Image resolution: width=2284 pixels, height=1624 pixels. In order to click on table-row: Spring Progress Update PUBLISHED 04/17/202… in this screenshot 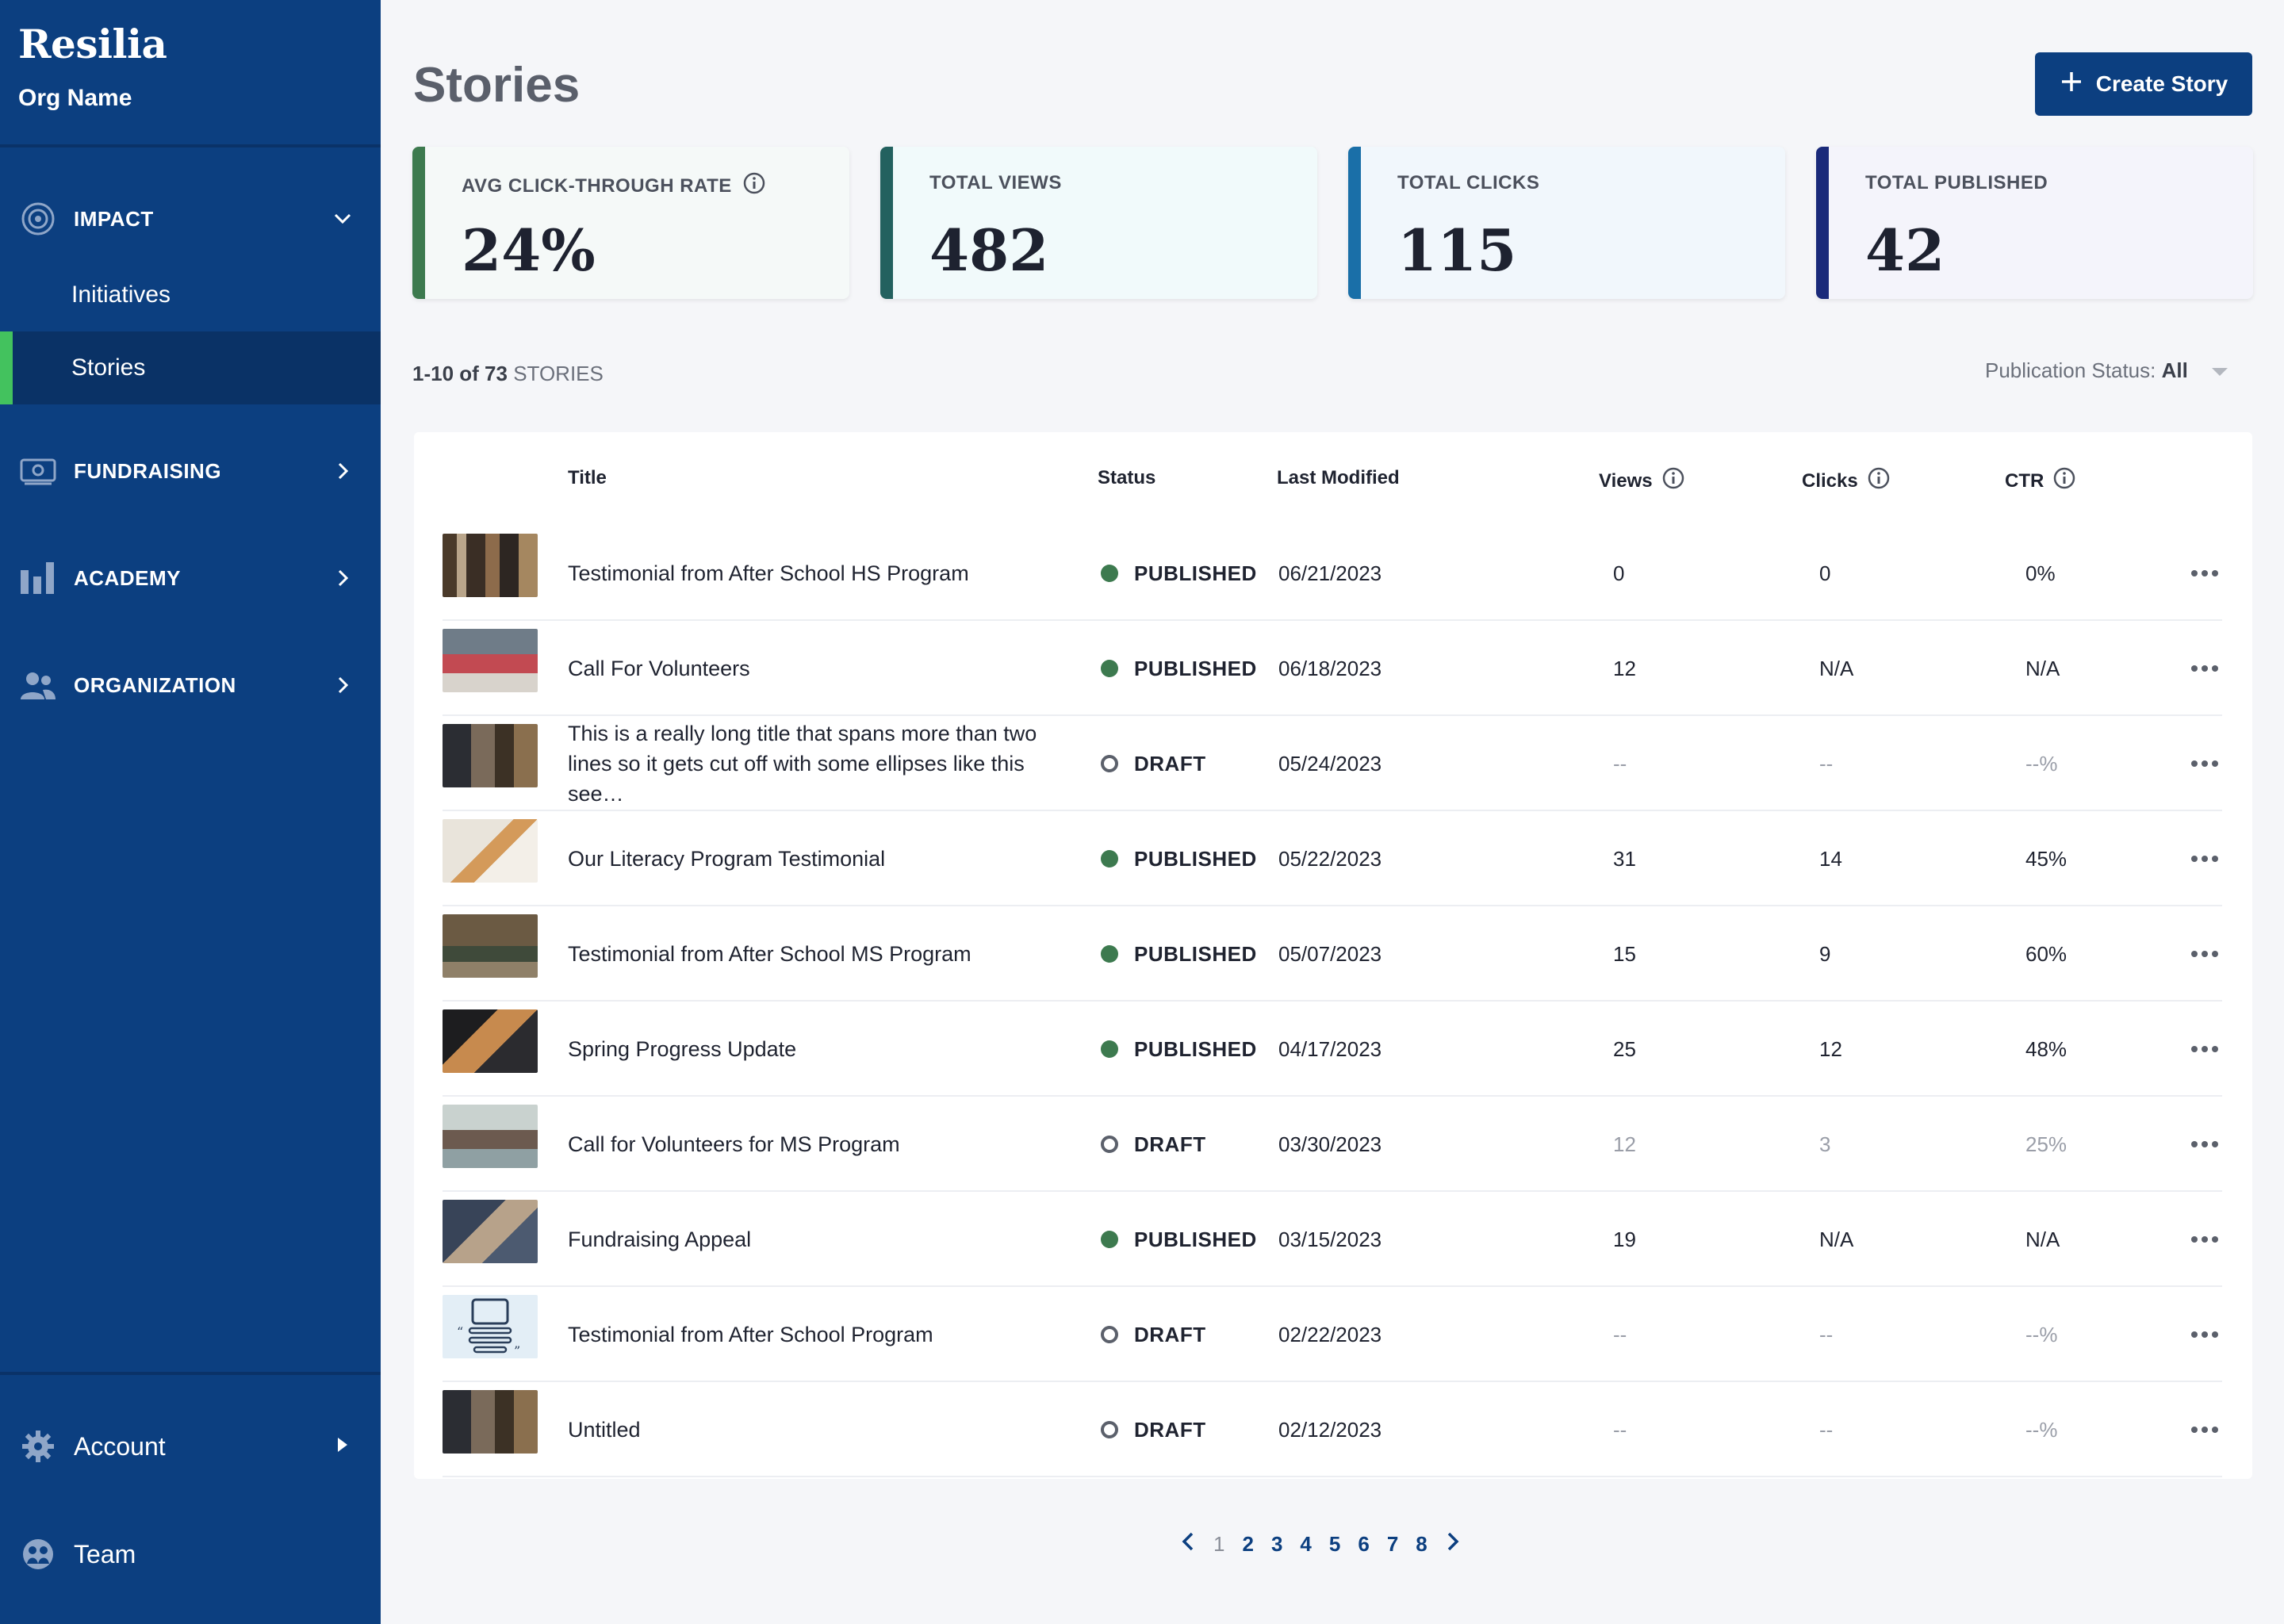, I will do `click(1332, 1049)`.